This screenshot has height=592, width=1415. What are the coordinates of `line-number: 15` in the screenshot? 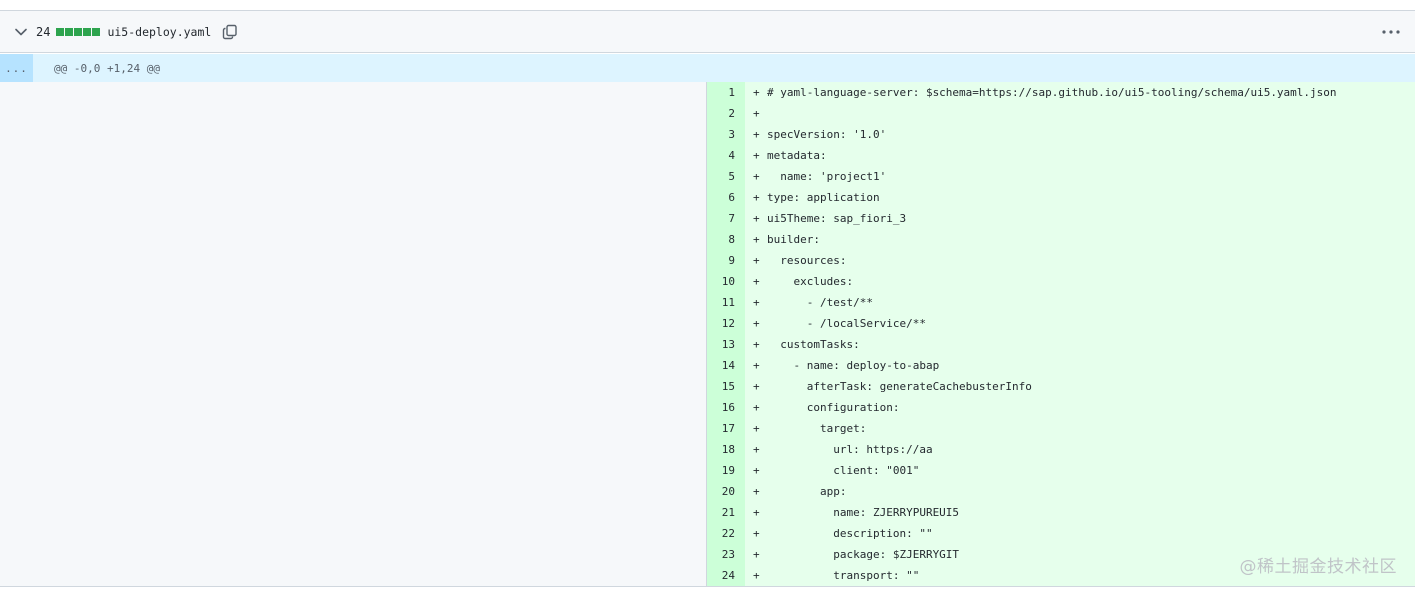 It's located at (726, 386).